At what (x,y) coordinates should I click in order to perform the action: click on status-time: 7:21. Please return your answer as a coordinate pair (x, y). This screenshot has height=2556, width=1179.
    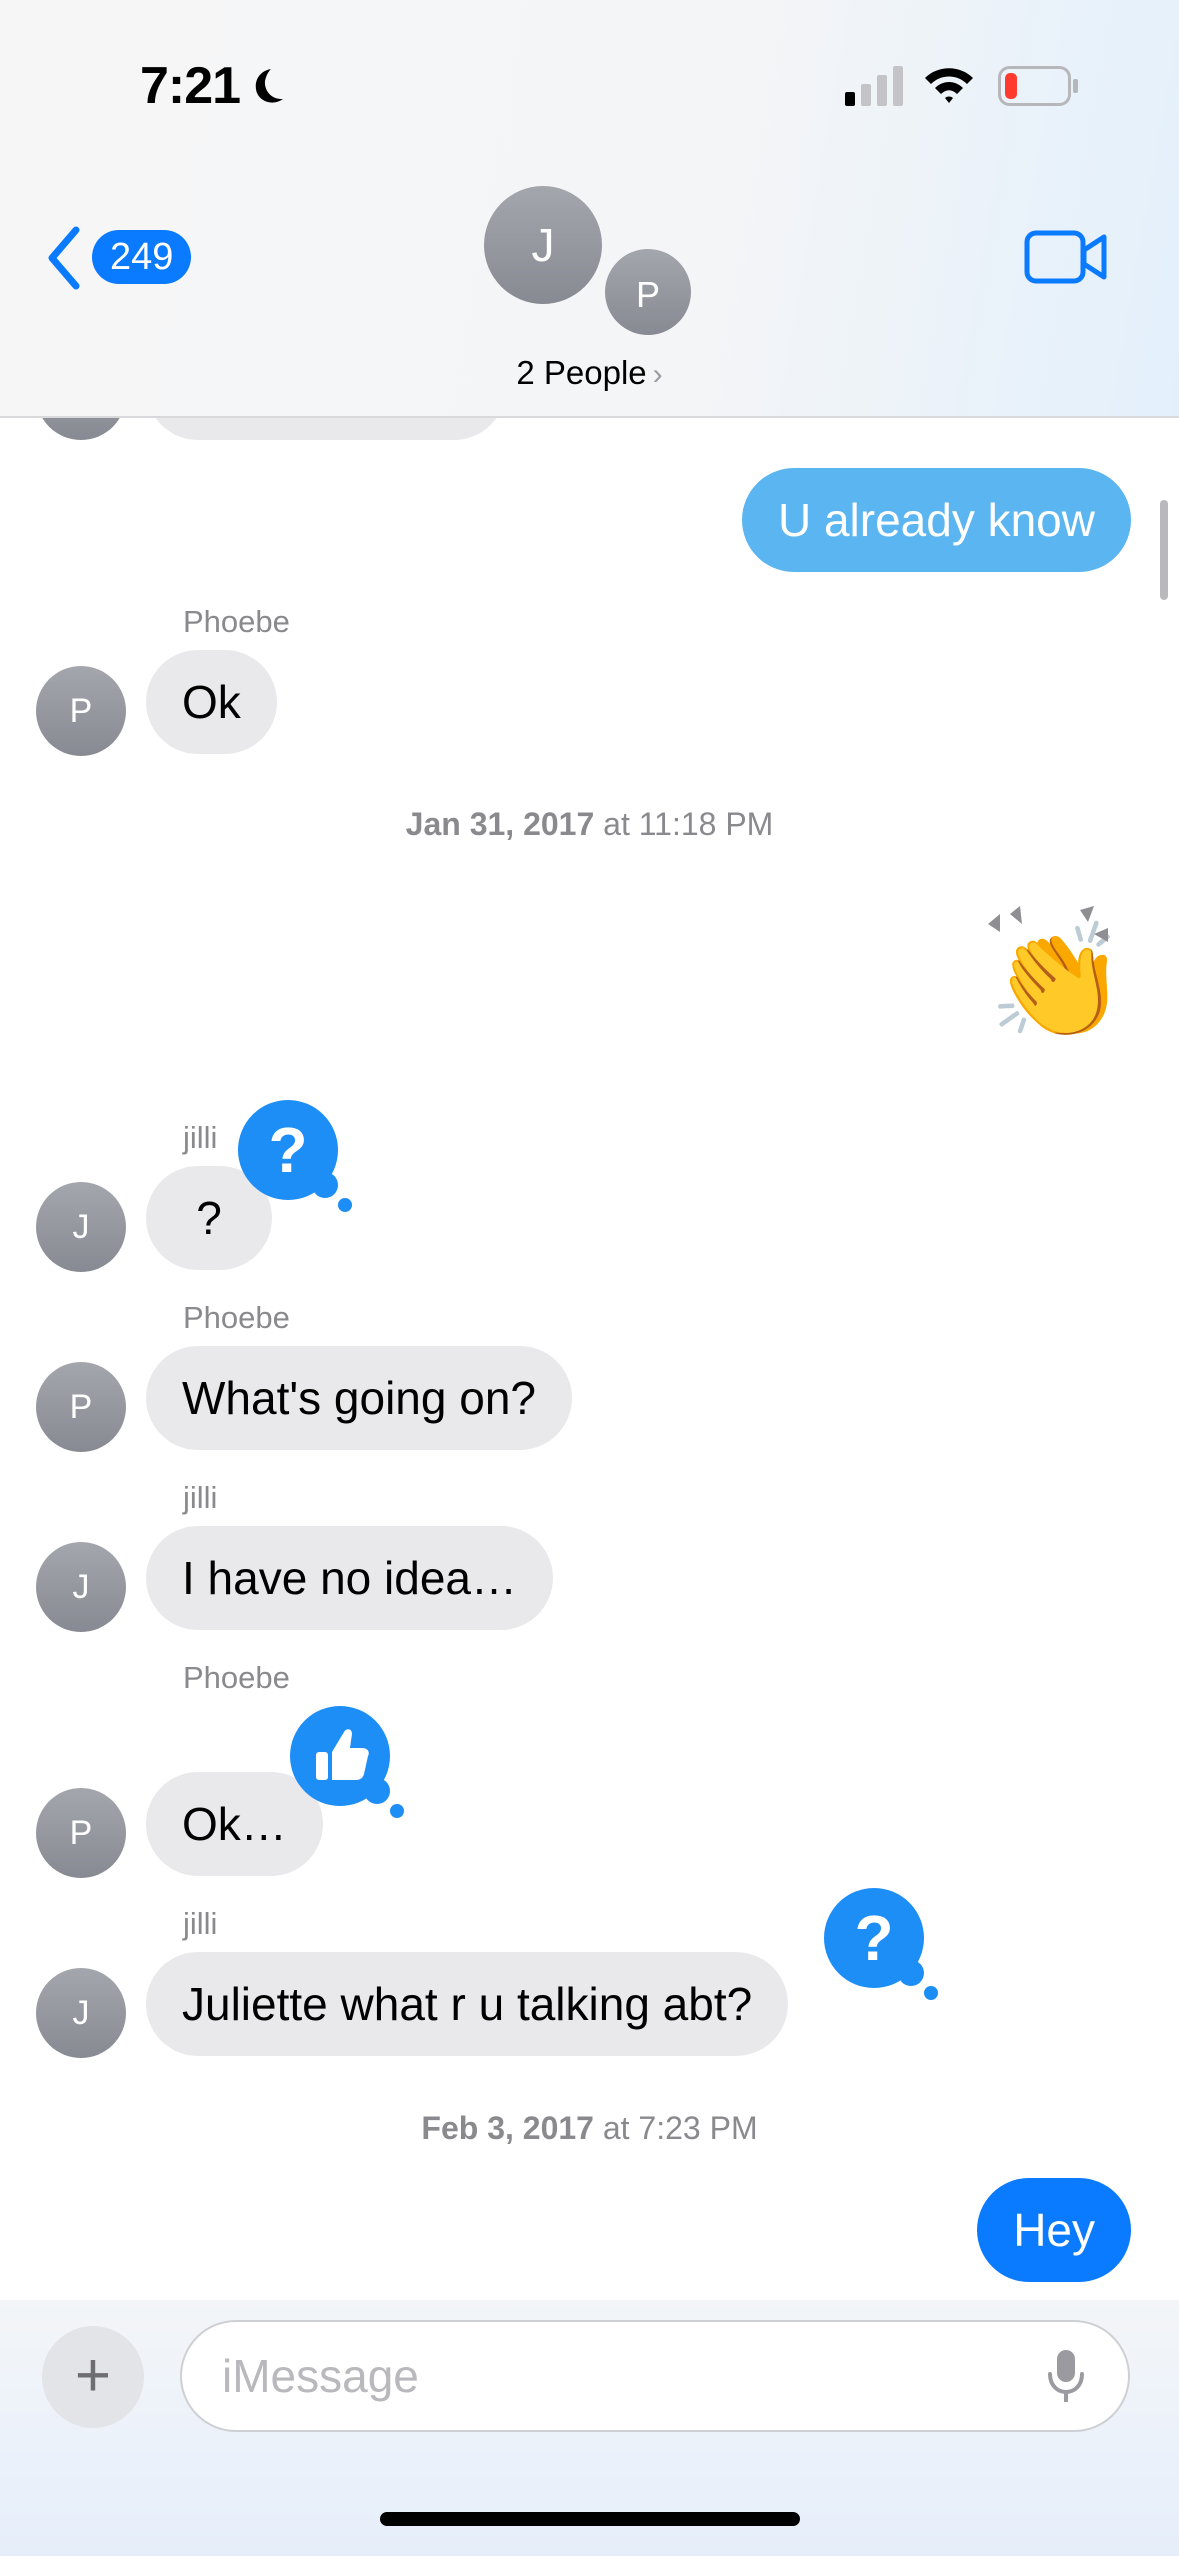
    Looking at the image, I should click on (190, 86).